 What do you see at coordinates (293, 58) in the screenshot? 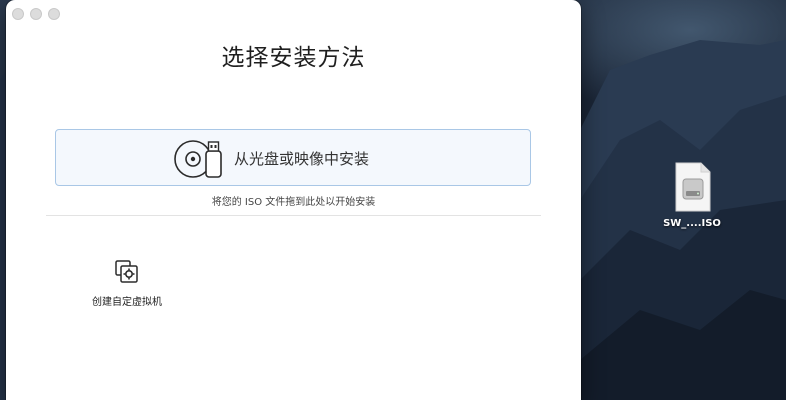
I see `page-title: 选择安装方法` at bounding box center [293, 58].